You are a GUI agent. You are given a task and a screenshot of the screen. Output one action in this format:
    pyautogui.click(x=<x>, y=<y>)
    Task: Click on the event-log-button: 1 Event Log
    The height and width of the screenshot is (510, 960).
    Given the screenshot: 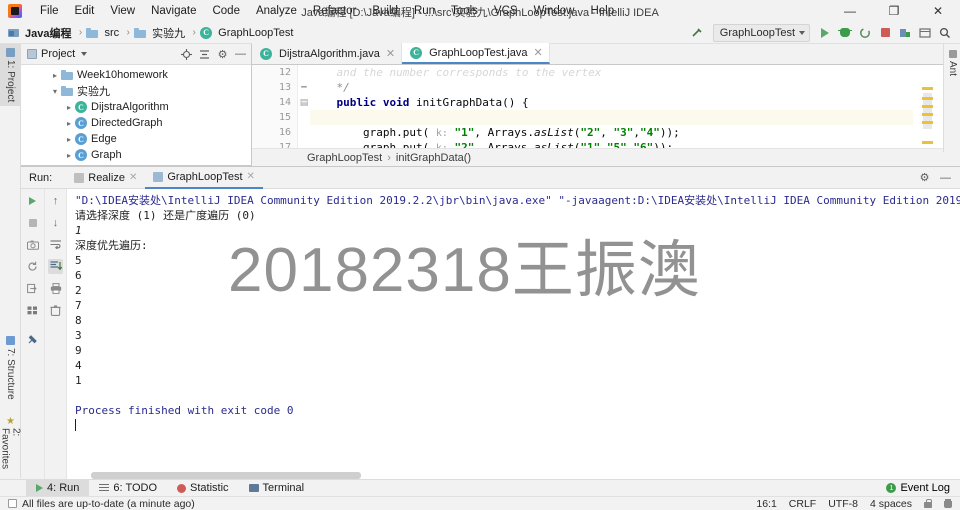 What is the action you would take?
    pyautogui.click(x=923, y=488)
    